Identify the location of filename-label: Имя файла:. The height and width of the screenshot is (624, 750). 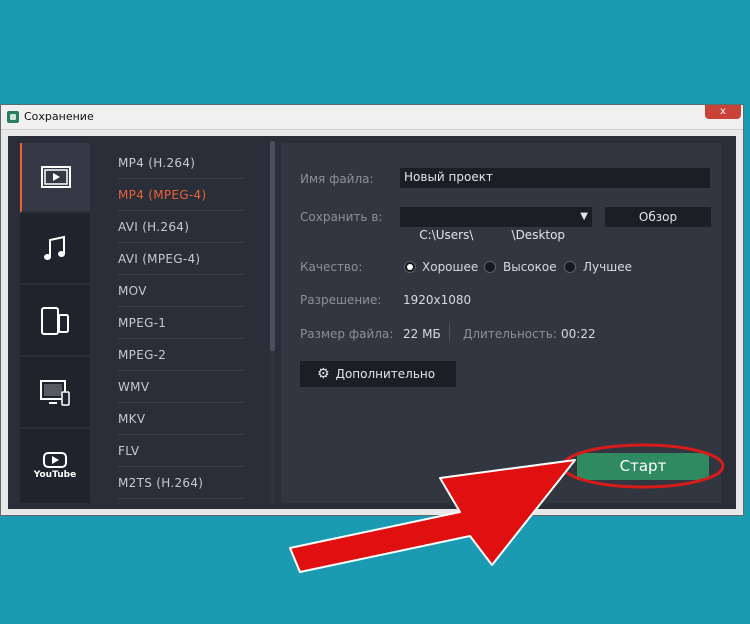
(337, 179).